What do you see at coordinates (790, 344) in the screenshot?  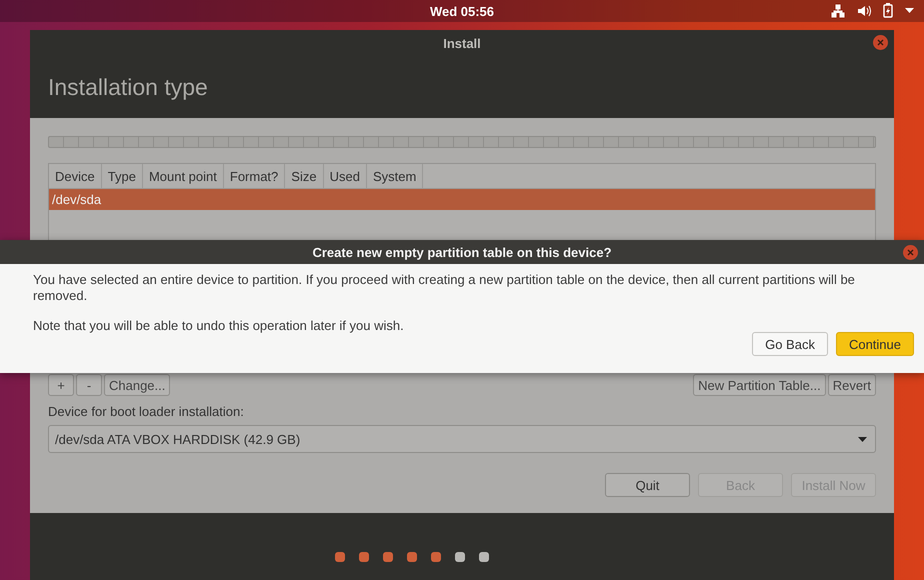 I see `dialog-button: Go Back` at bounding box center [790, 344].